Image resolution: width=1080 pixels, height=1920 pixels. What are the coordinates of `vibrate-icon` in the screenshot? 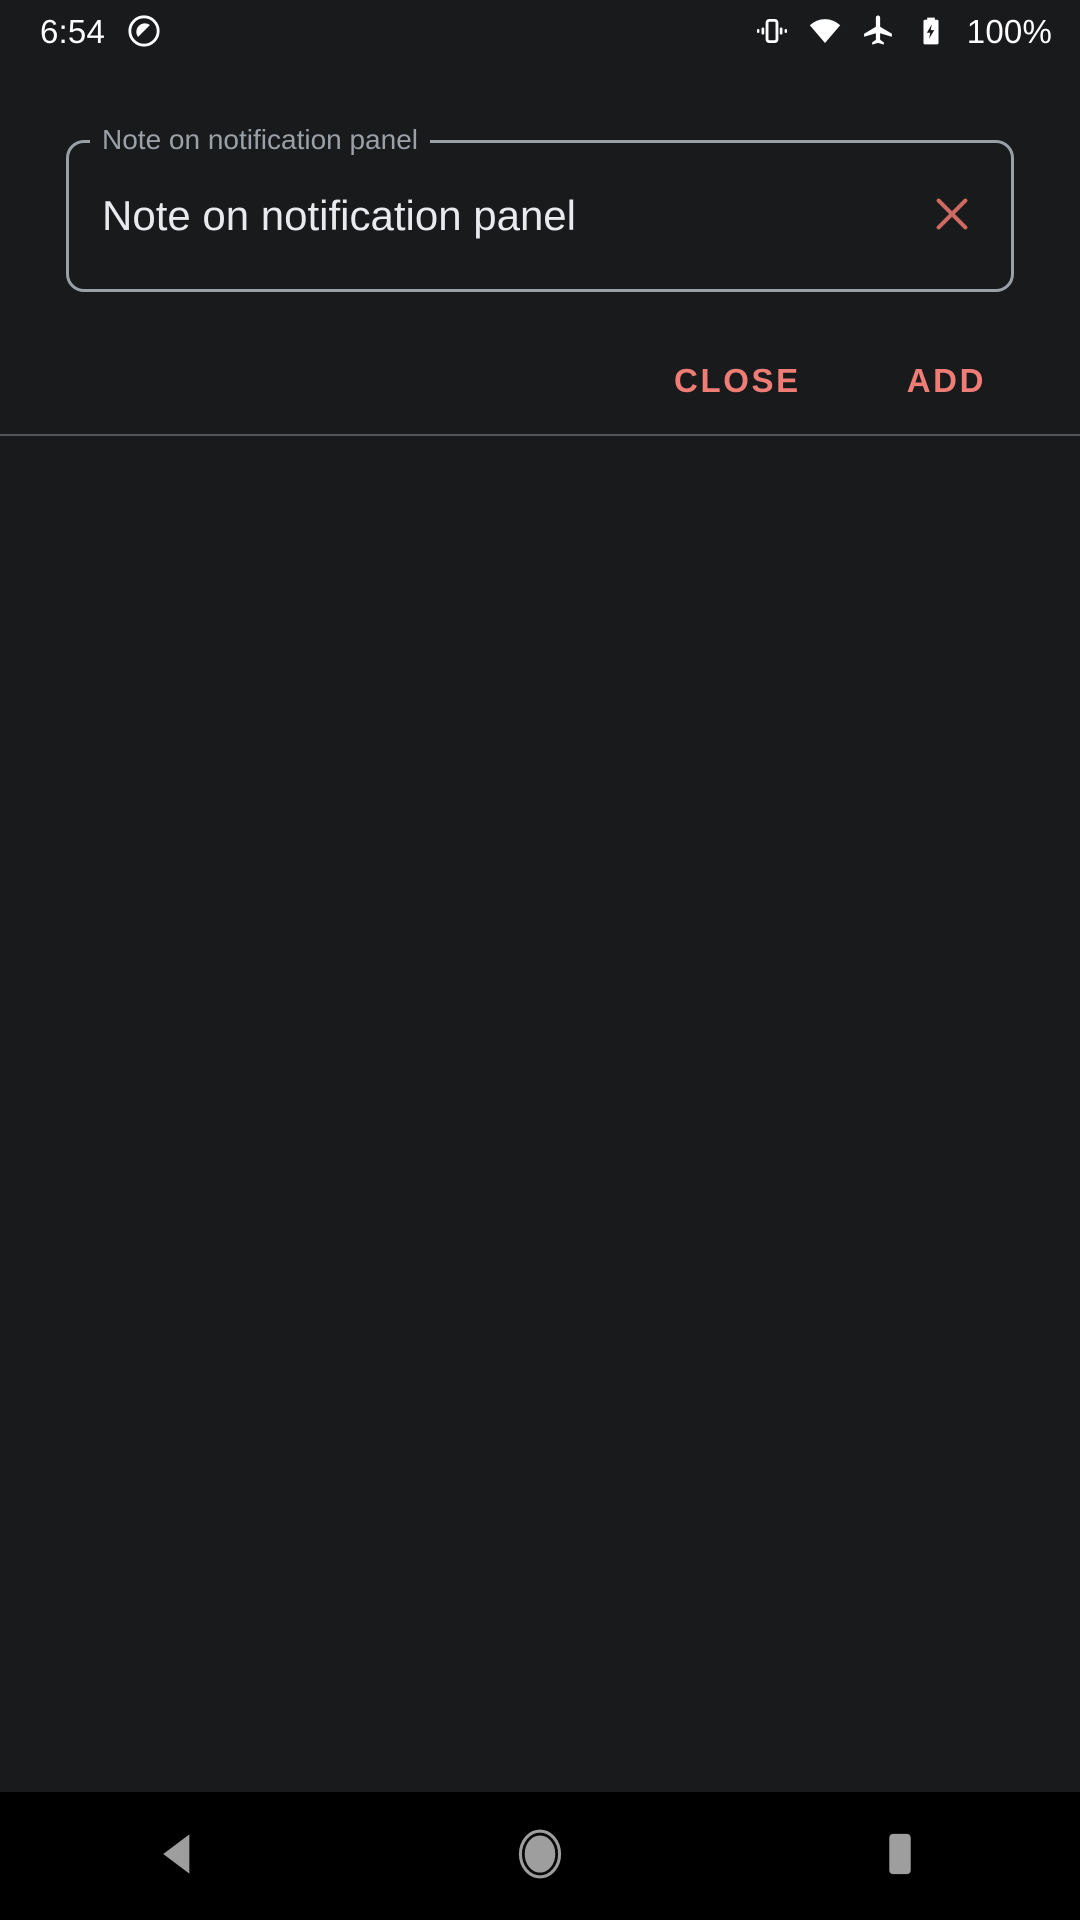 It's located at (772, 31).